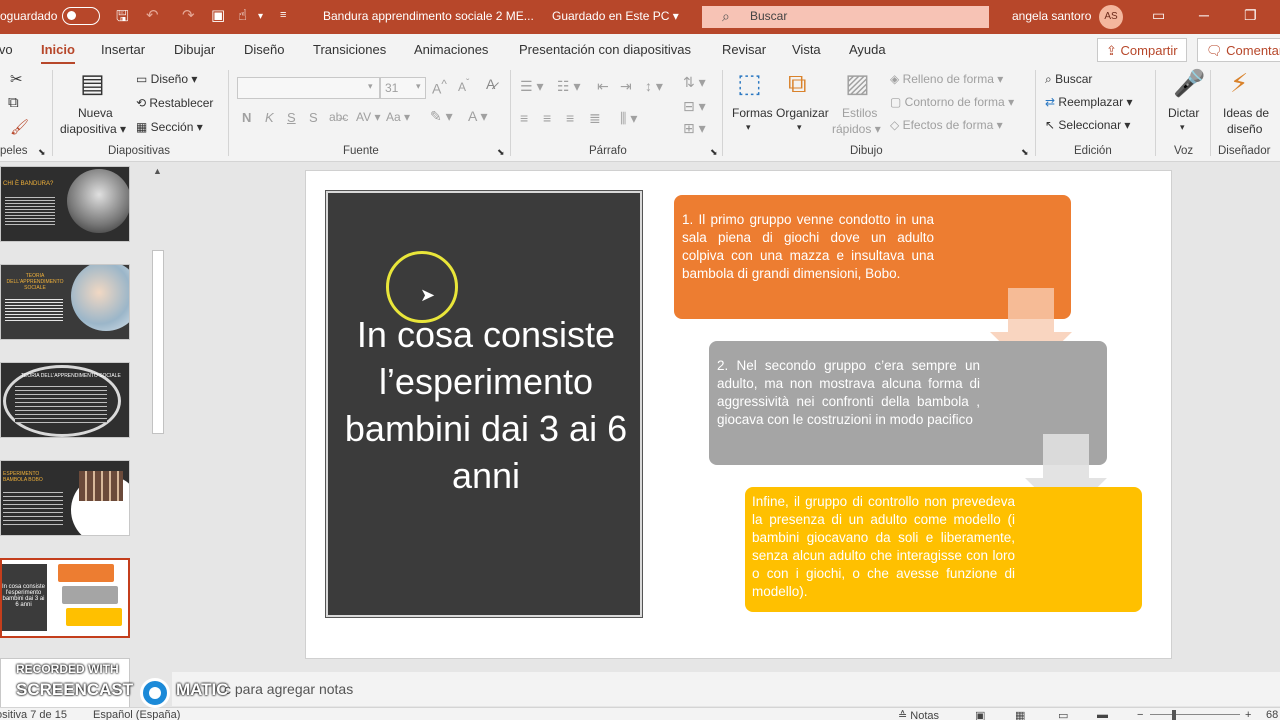 This screenshot has width=1280, height=720. Describe the element at coordinates (1140, 714) in the screenshot. I see `zoom-out-icon: −` at that location.